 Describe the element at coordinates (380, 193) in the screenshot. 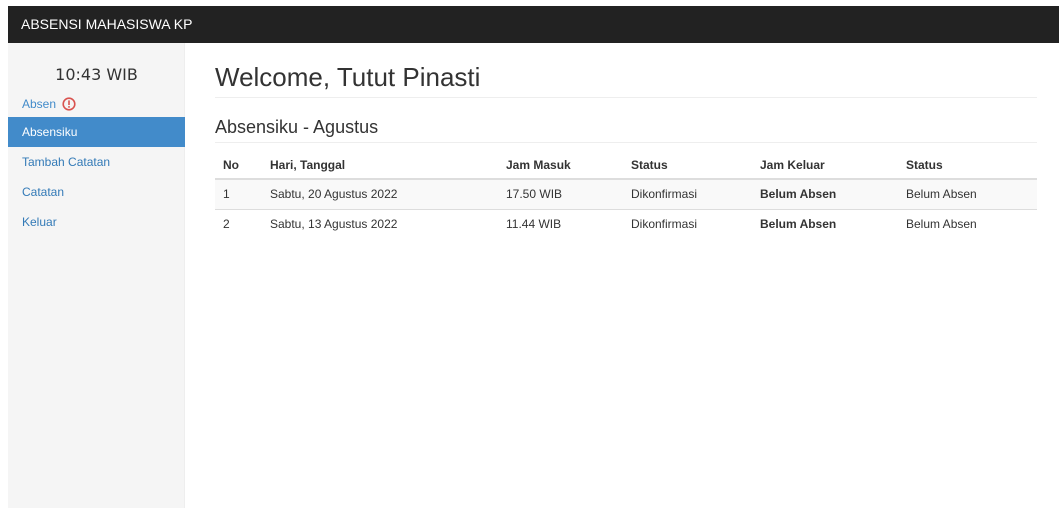

I see `cell-date: Sabtu, 20 Agustus 2022` at that location.